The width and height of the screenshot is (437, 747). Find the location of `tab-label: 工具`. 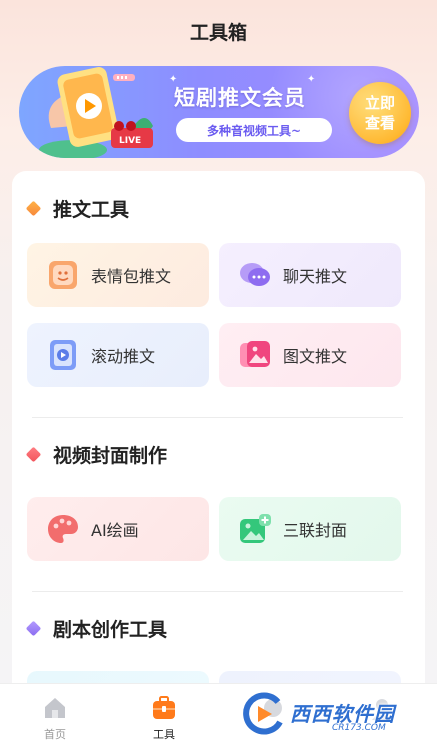

tab-label: 工具 is located at coordinates (164, 734).